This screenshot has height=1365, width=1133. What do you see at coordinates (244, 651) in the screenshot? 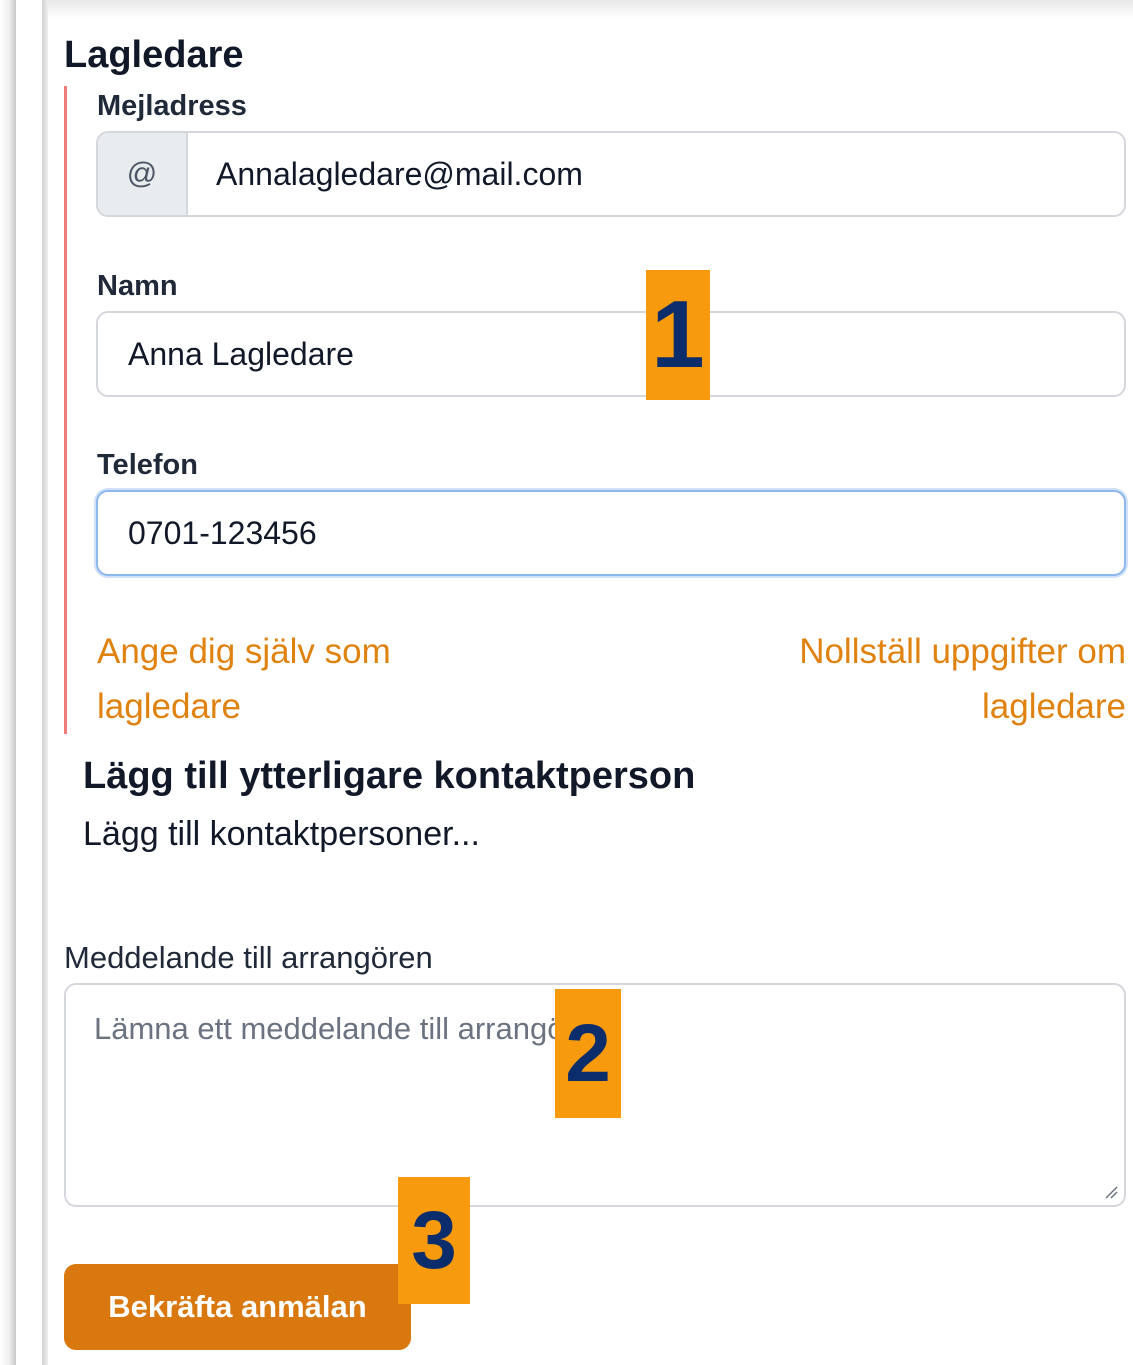
I see `set-self-link-line1: Ange dig själv som` at bounding box center [244, 651].